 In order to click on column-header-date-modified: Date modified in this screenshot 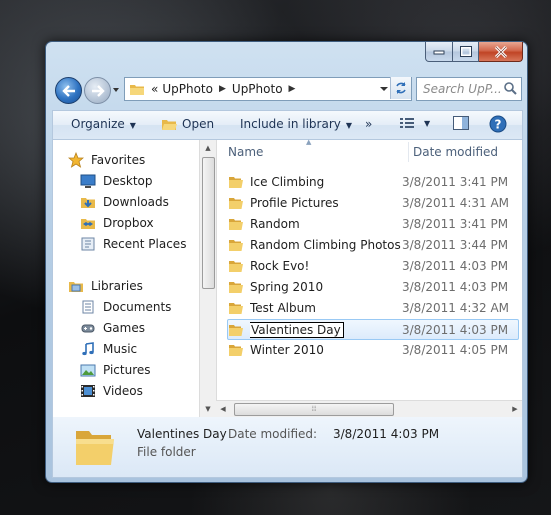, I will do `click(455, 152)`.